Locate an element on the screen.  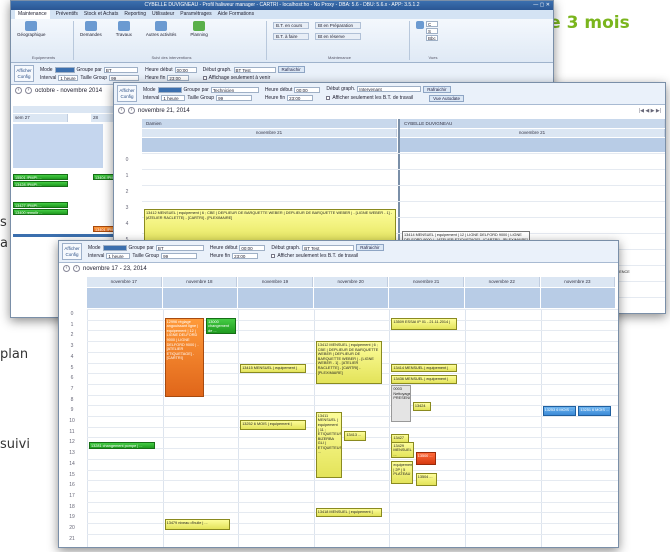
hour-label: 5 is located at coordinates (72, 367).